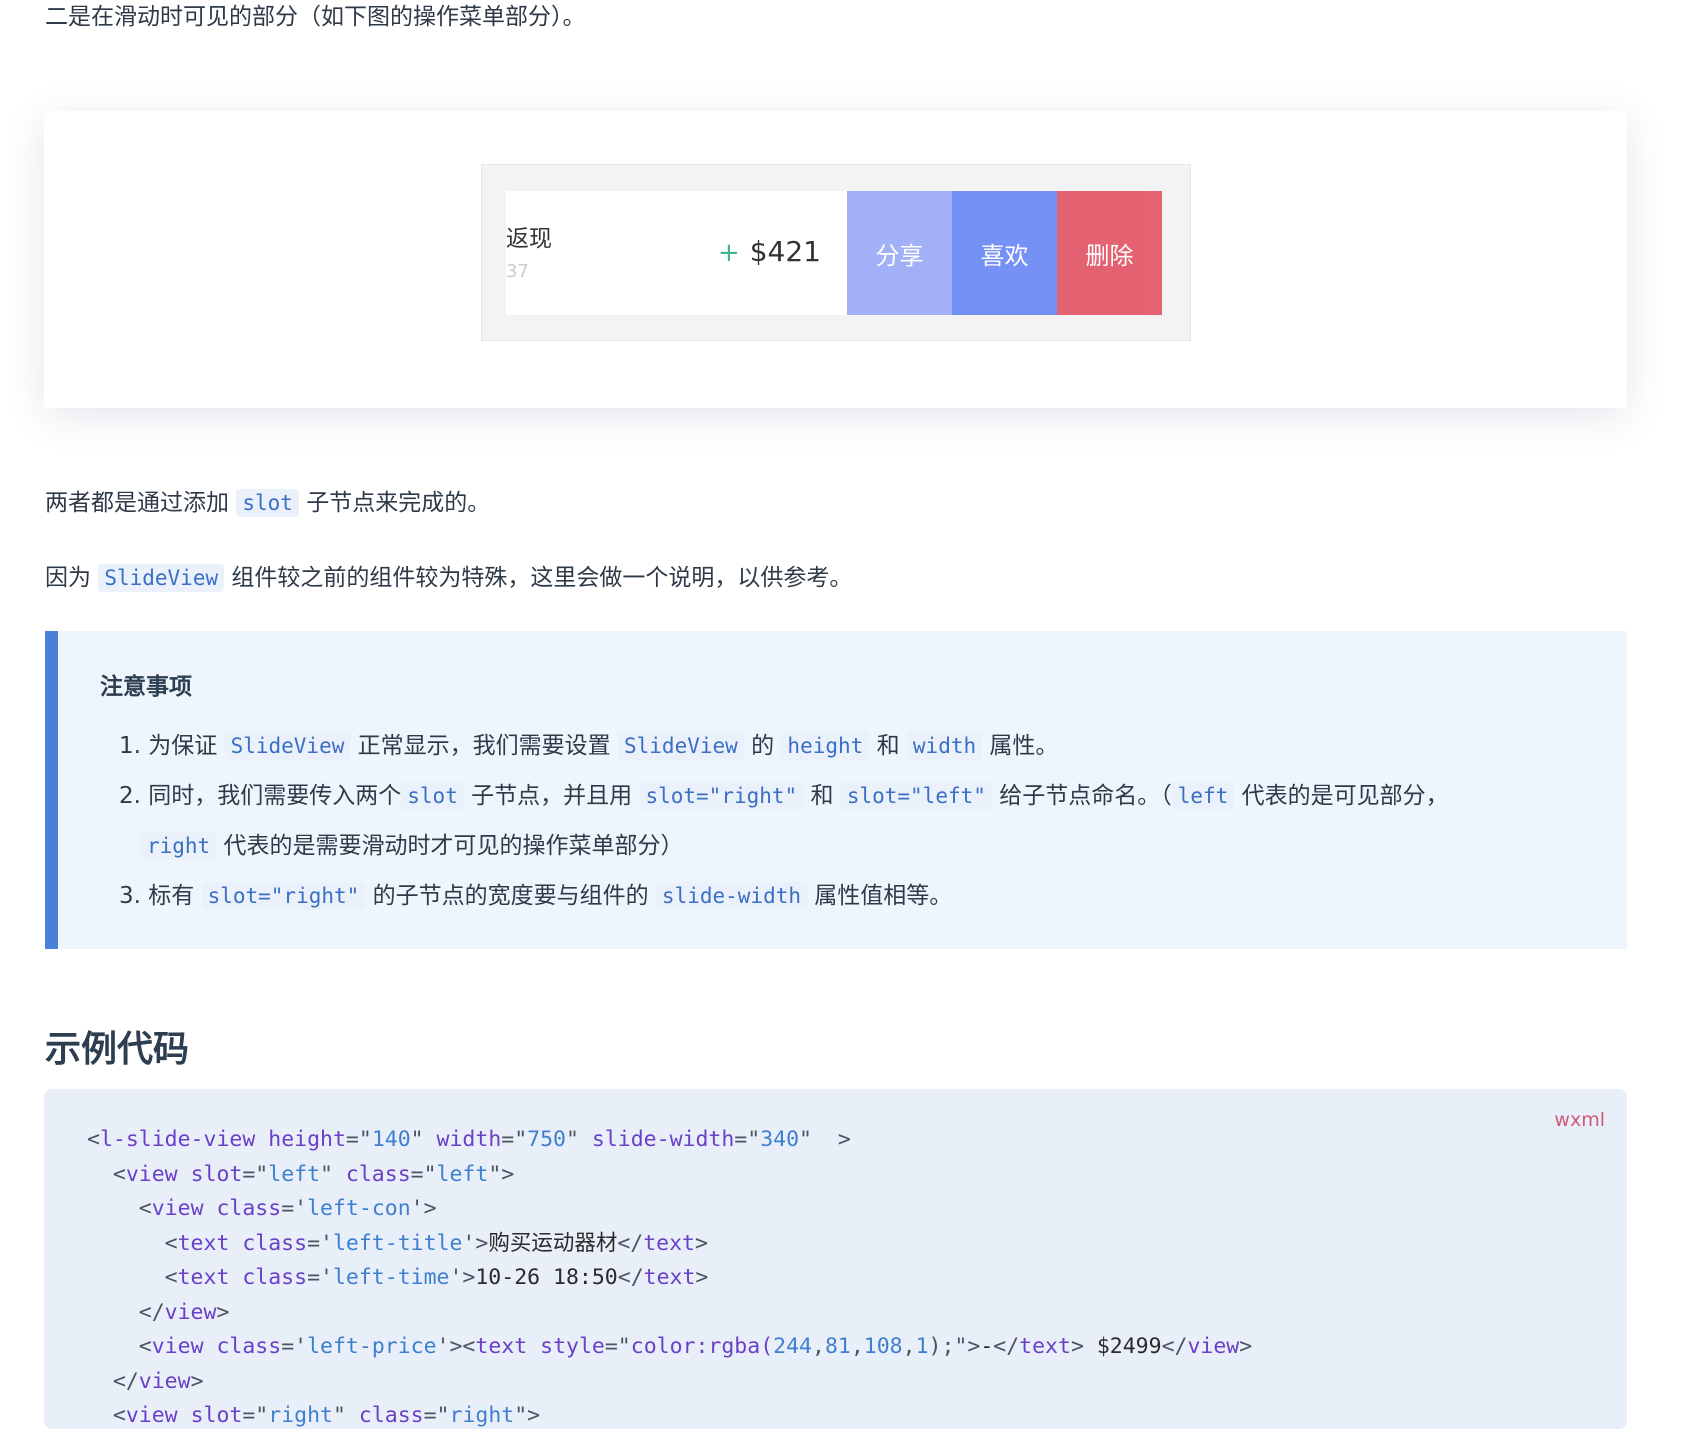 The image size is (1699, 1434). I want to click on text-segment: 正常显示，我们需要设置, so click(484, 746).